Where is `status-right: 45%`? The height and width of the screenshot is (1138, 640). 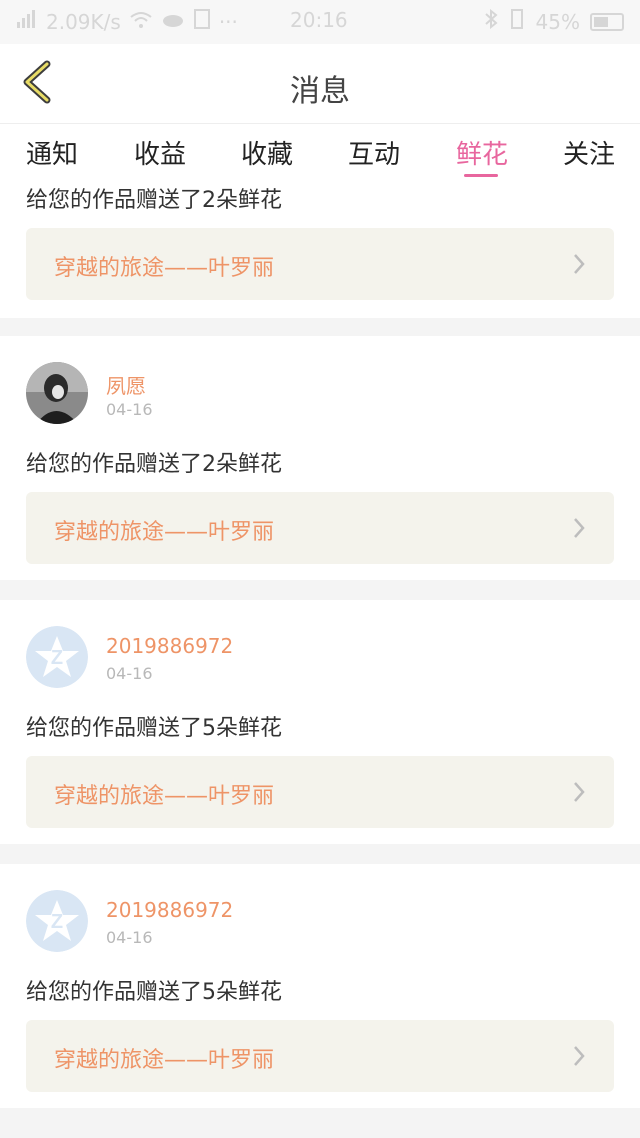
status-right: 45% is located at coordinates (554, 21).